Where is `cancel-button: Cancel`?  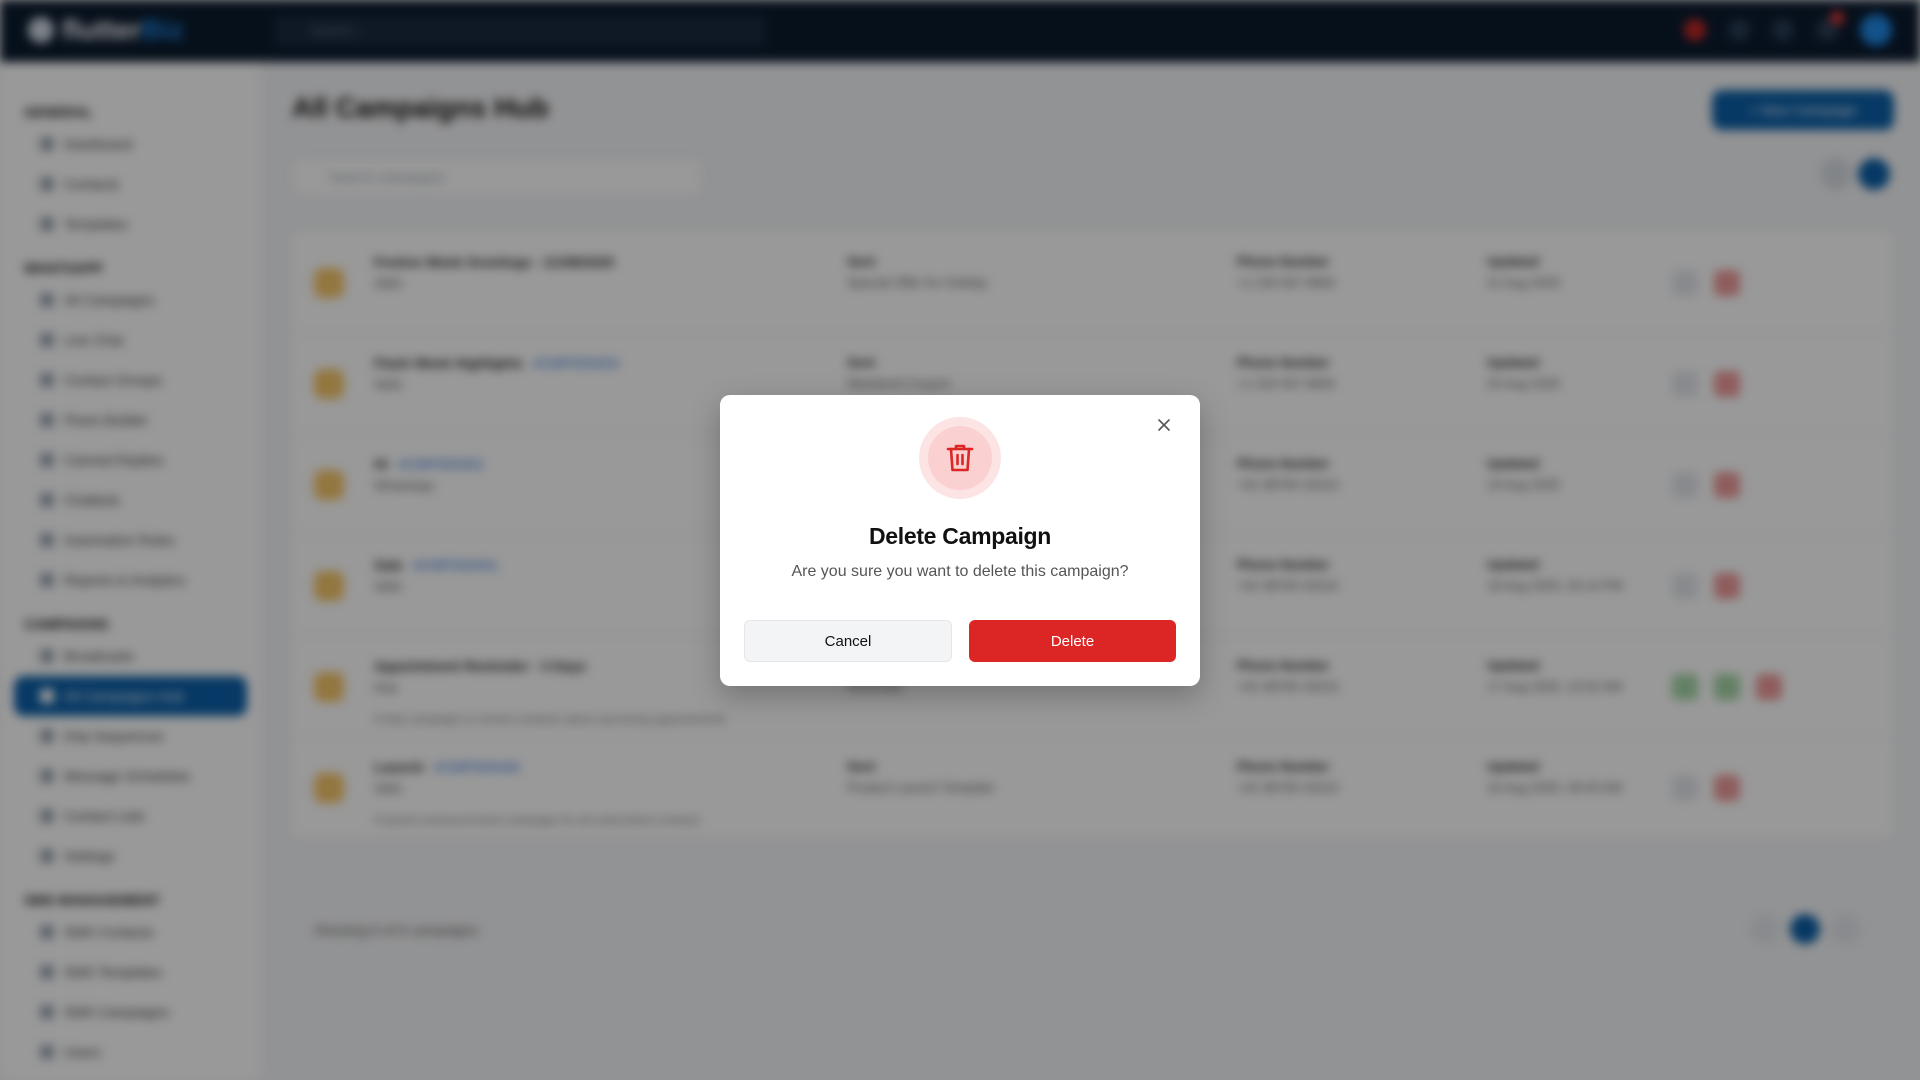
cancel-button: Cancel is located at coordinates (848, 641).